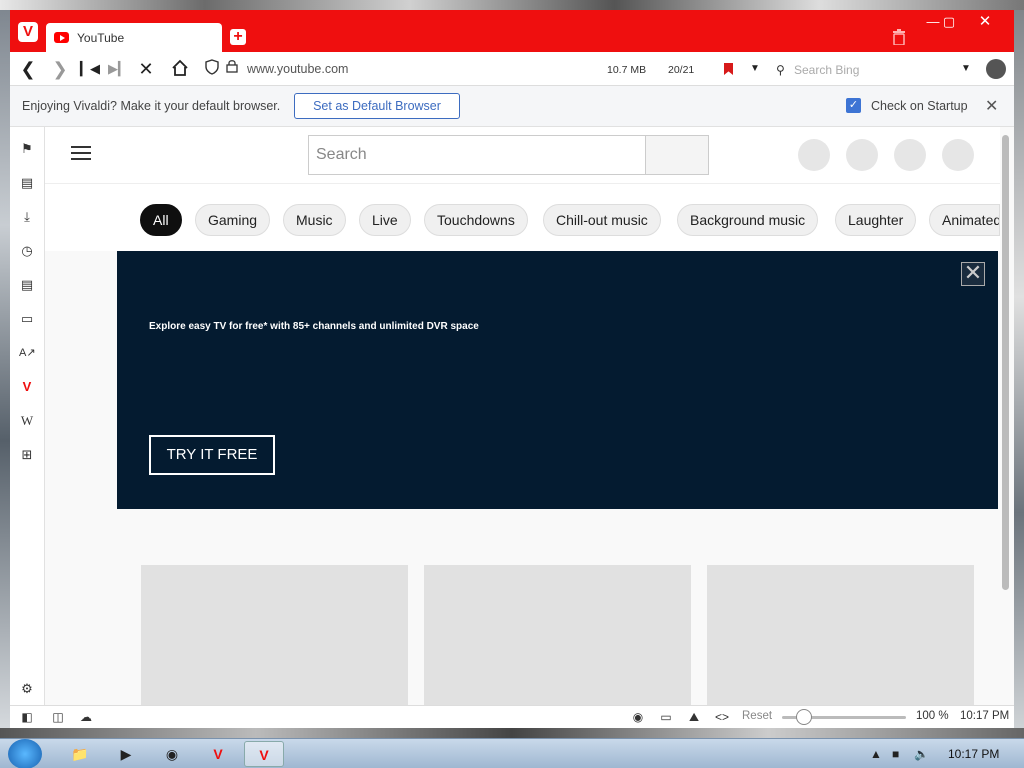 This screenshot has width=1024, height=768. Describe the element at coordinates (627, 70) in the screenshot. I see `memory-usage: 10.7 MB` at that location.